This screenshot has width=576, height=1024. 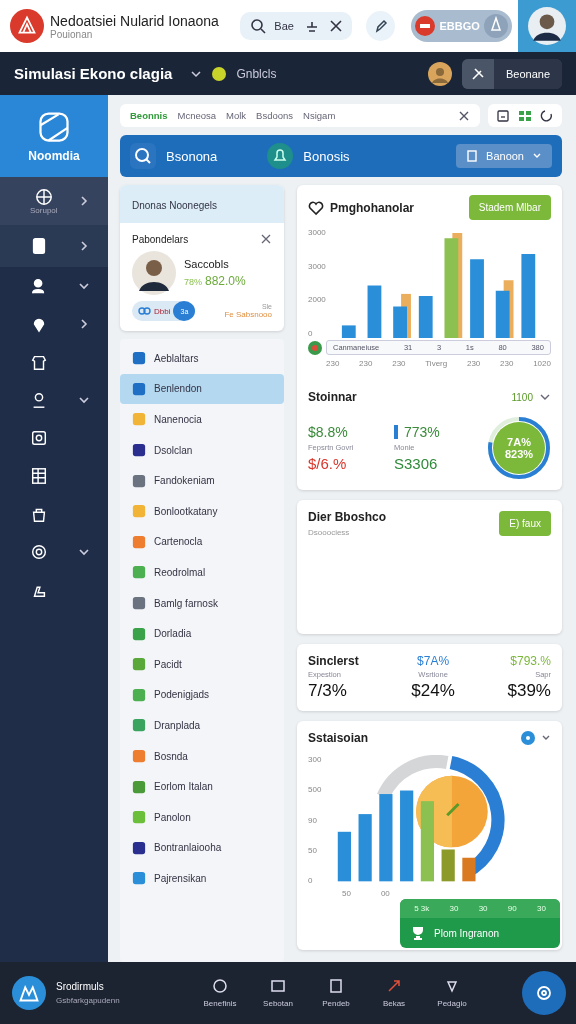 I want to click on total-value: $39%, so click(x=529, y=691).